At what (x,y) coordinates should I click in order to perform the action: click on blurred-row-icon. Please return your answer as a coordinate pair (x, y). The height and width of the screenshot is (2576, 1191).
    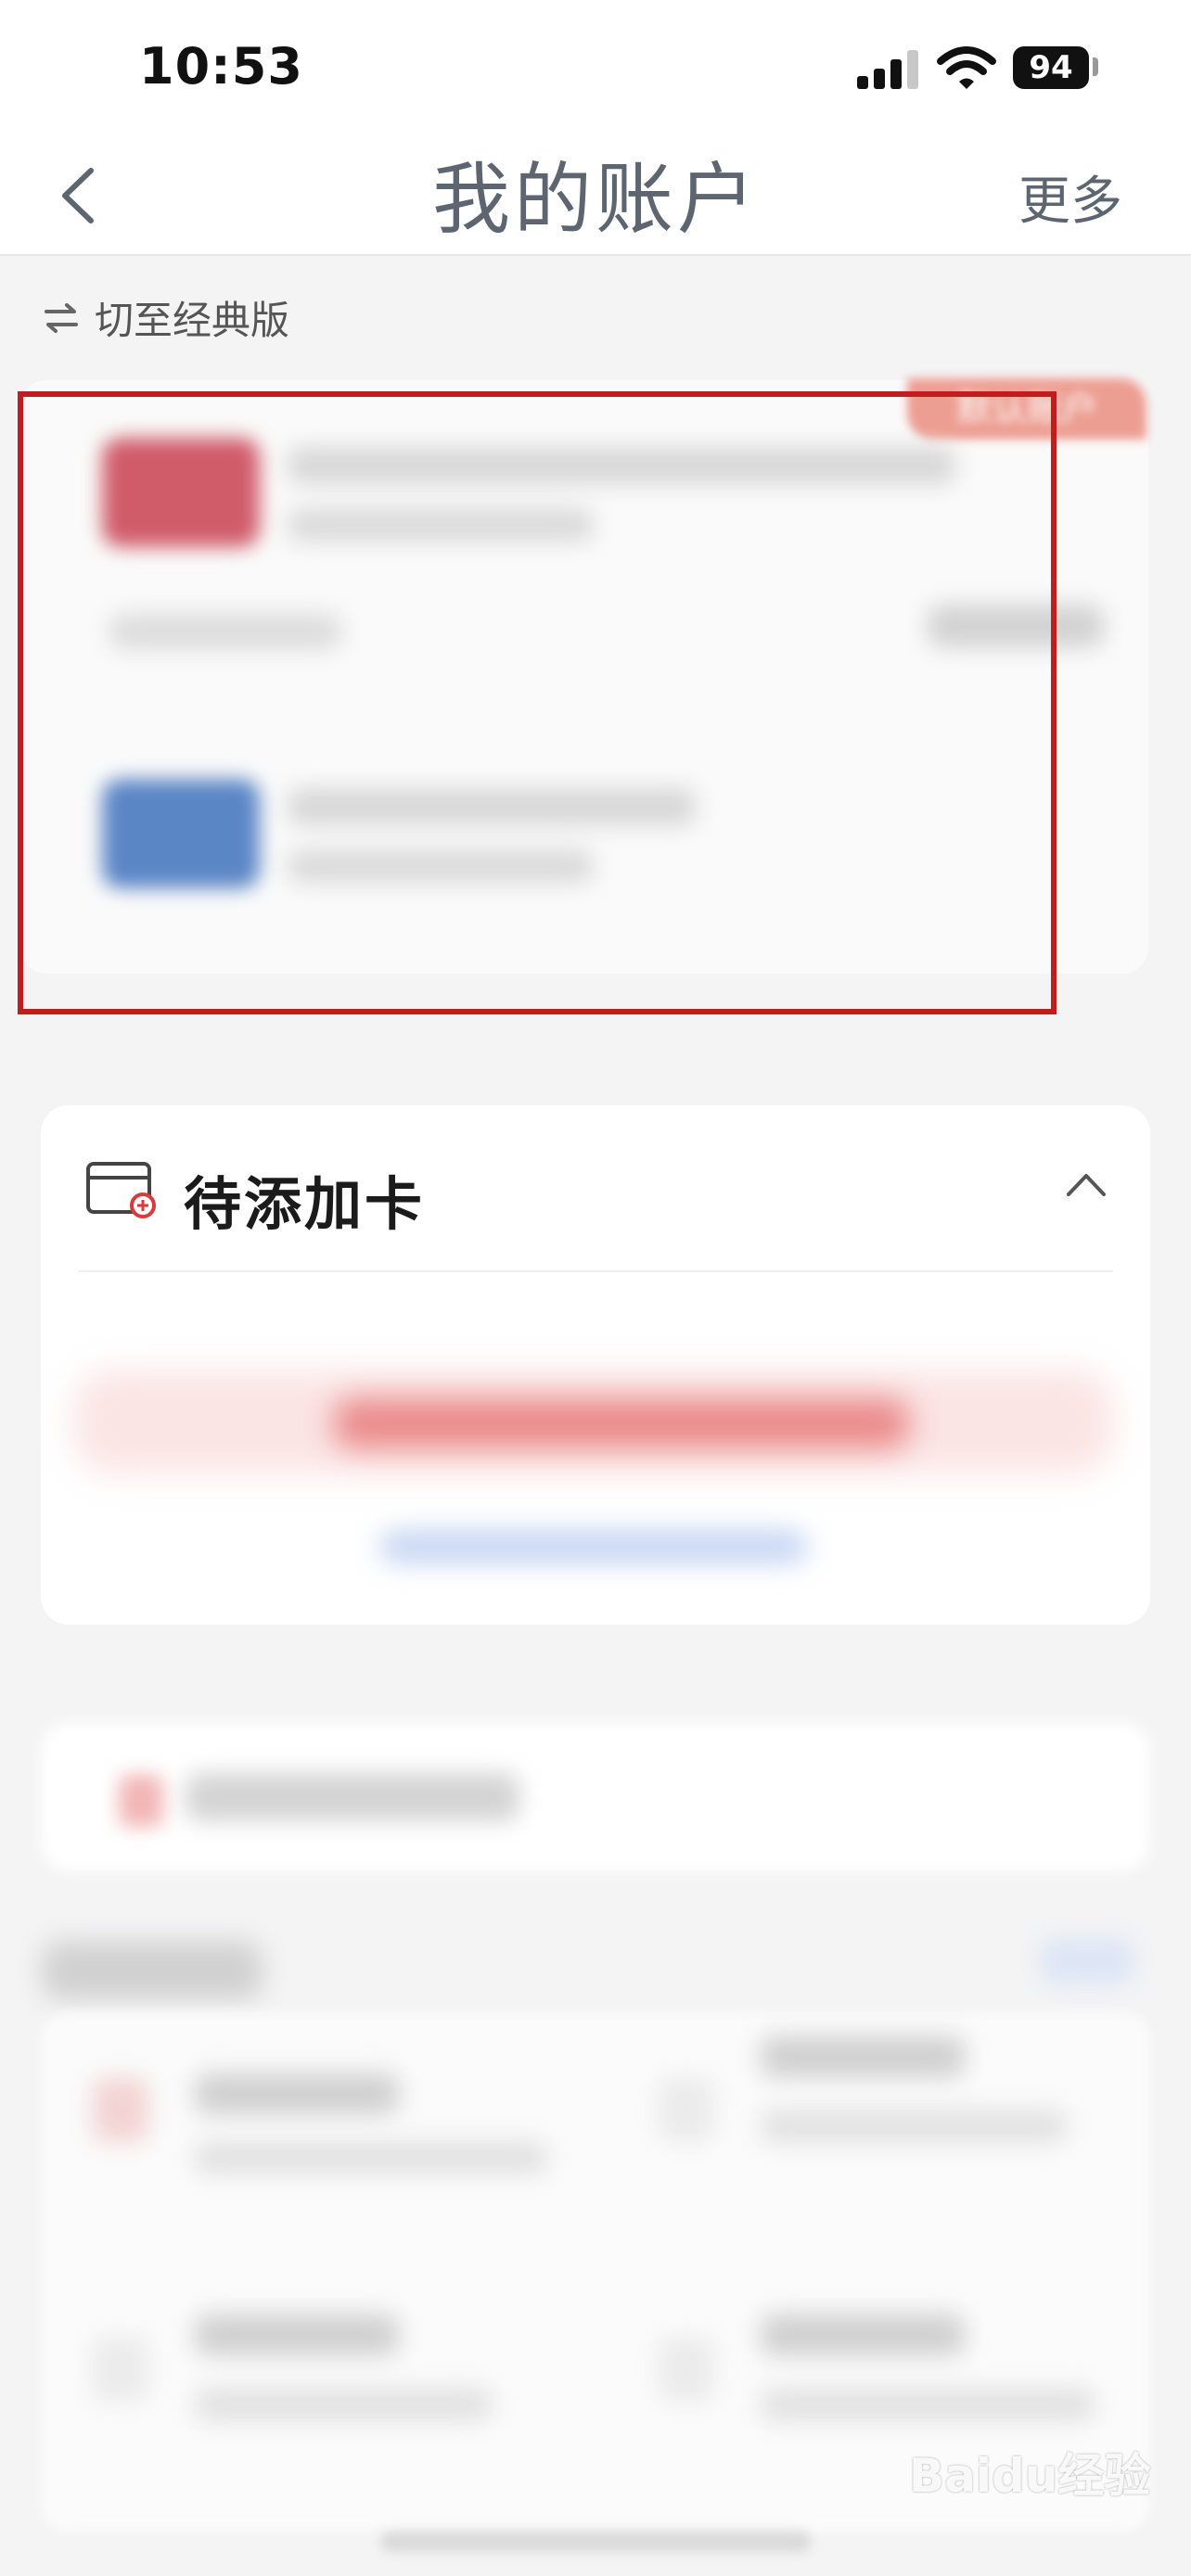
    Looking at the image, I should click on (141, 1801).